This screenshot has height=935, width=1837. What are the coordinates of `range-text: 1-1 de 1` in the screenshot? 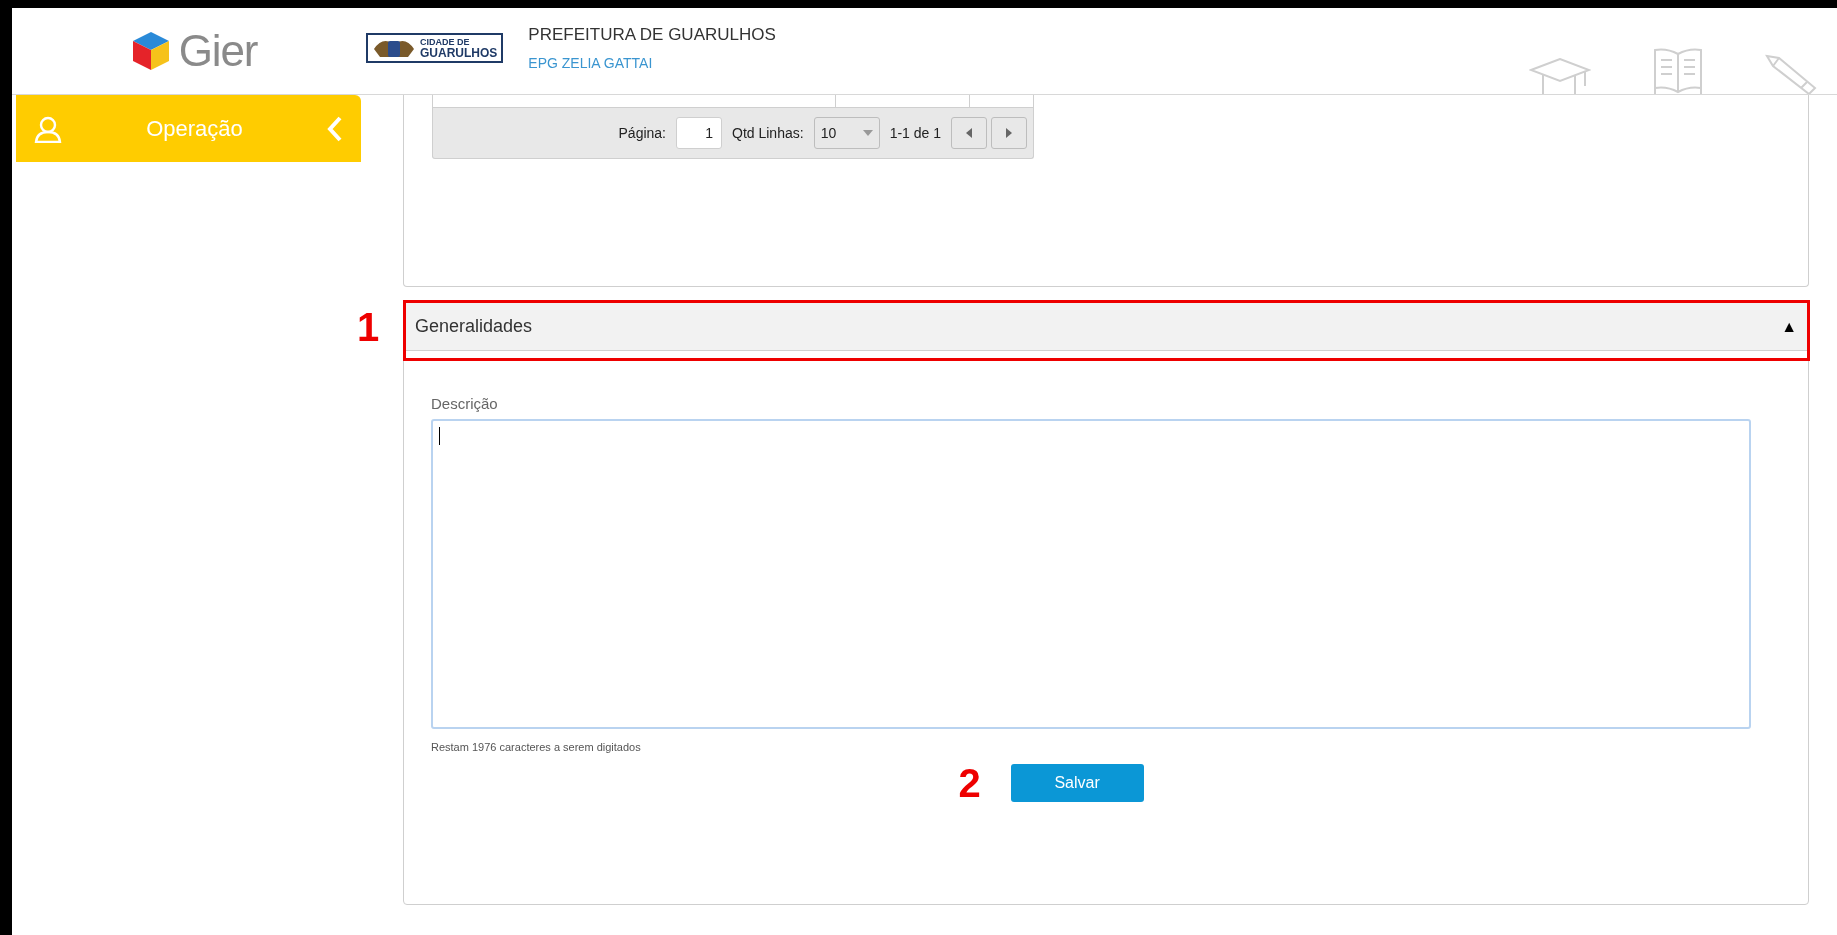 It's located at (915, 133).